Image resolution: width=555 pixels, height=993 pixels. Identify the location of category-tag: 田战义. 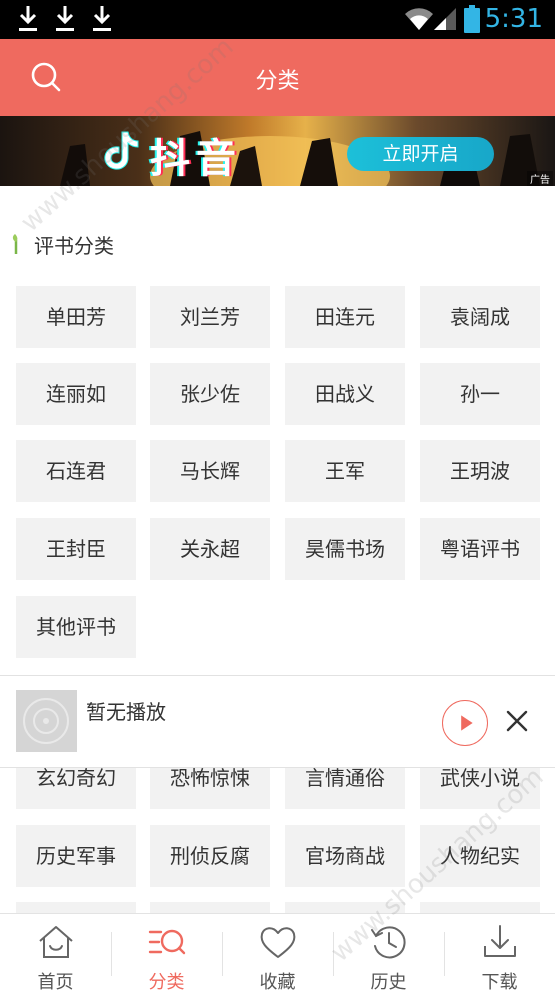
(345, 394).